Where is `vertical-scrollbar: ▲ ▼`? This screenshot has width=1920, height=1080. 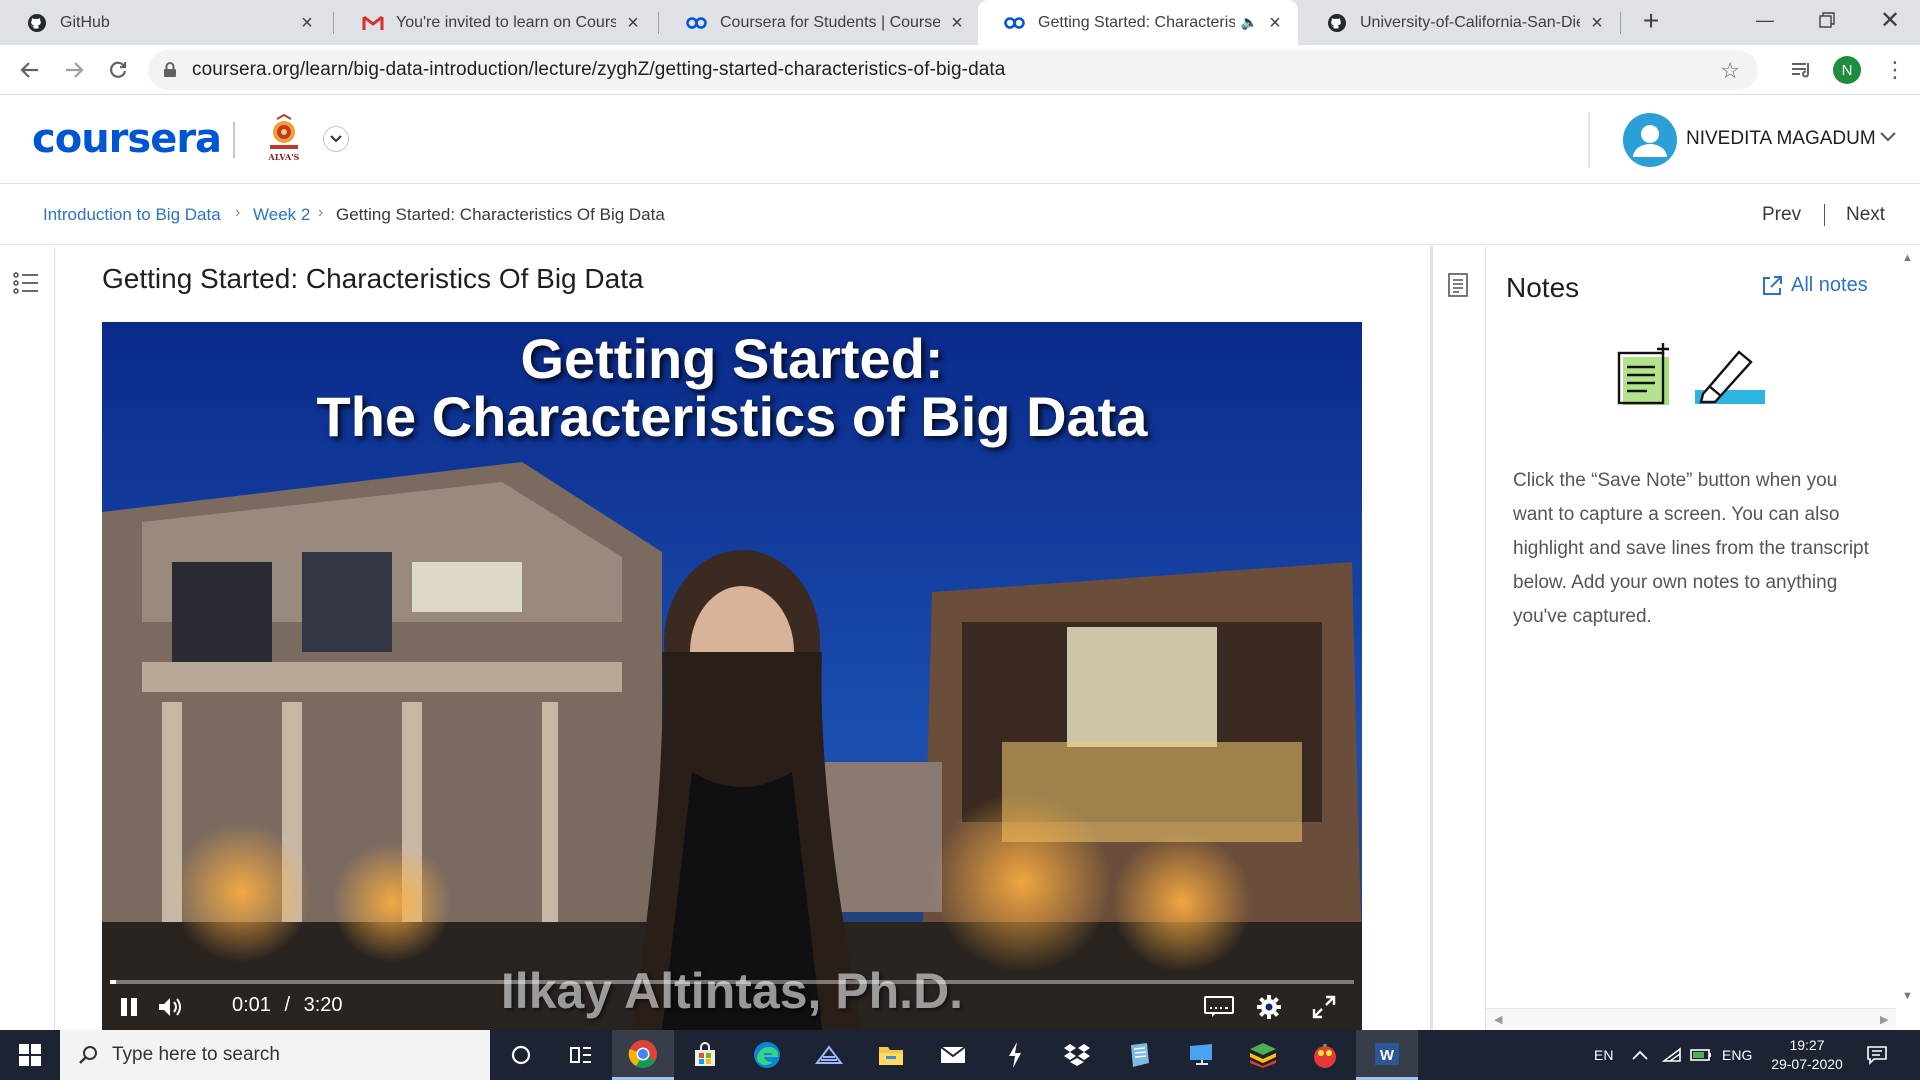 vertical-scrollbar: ▲ ▼ is located at coordinates (1908, 638).